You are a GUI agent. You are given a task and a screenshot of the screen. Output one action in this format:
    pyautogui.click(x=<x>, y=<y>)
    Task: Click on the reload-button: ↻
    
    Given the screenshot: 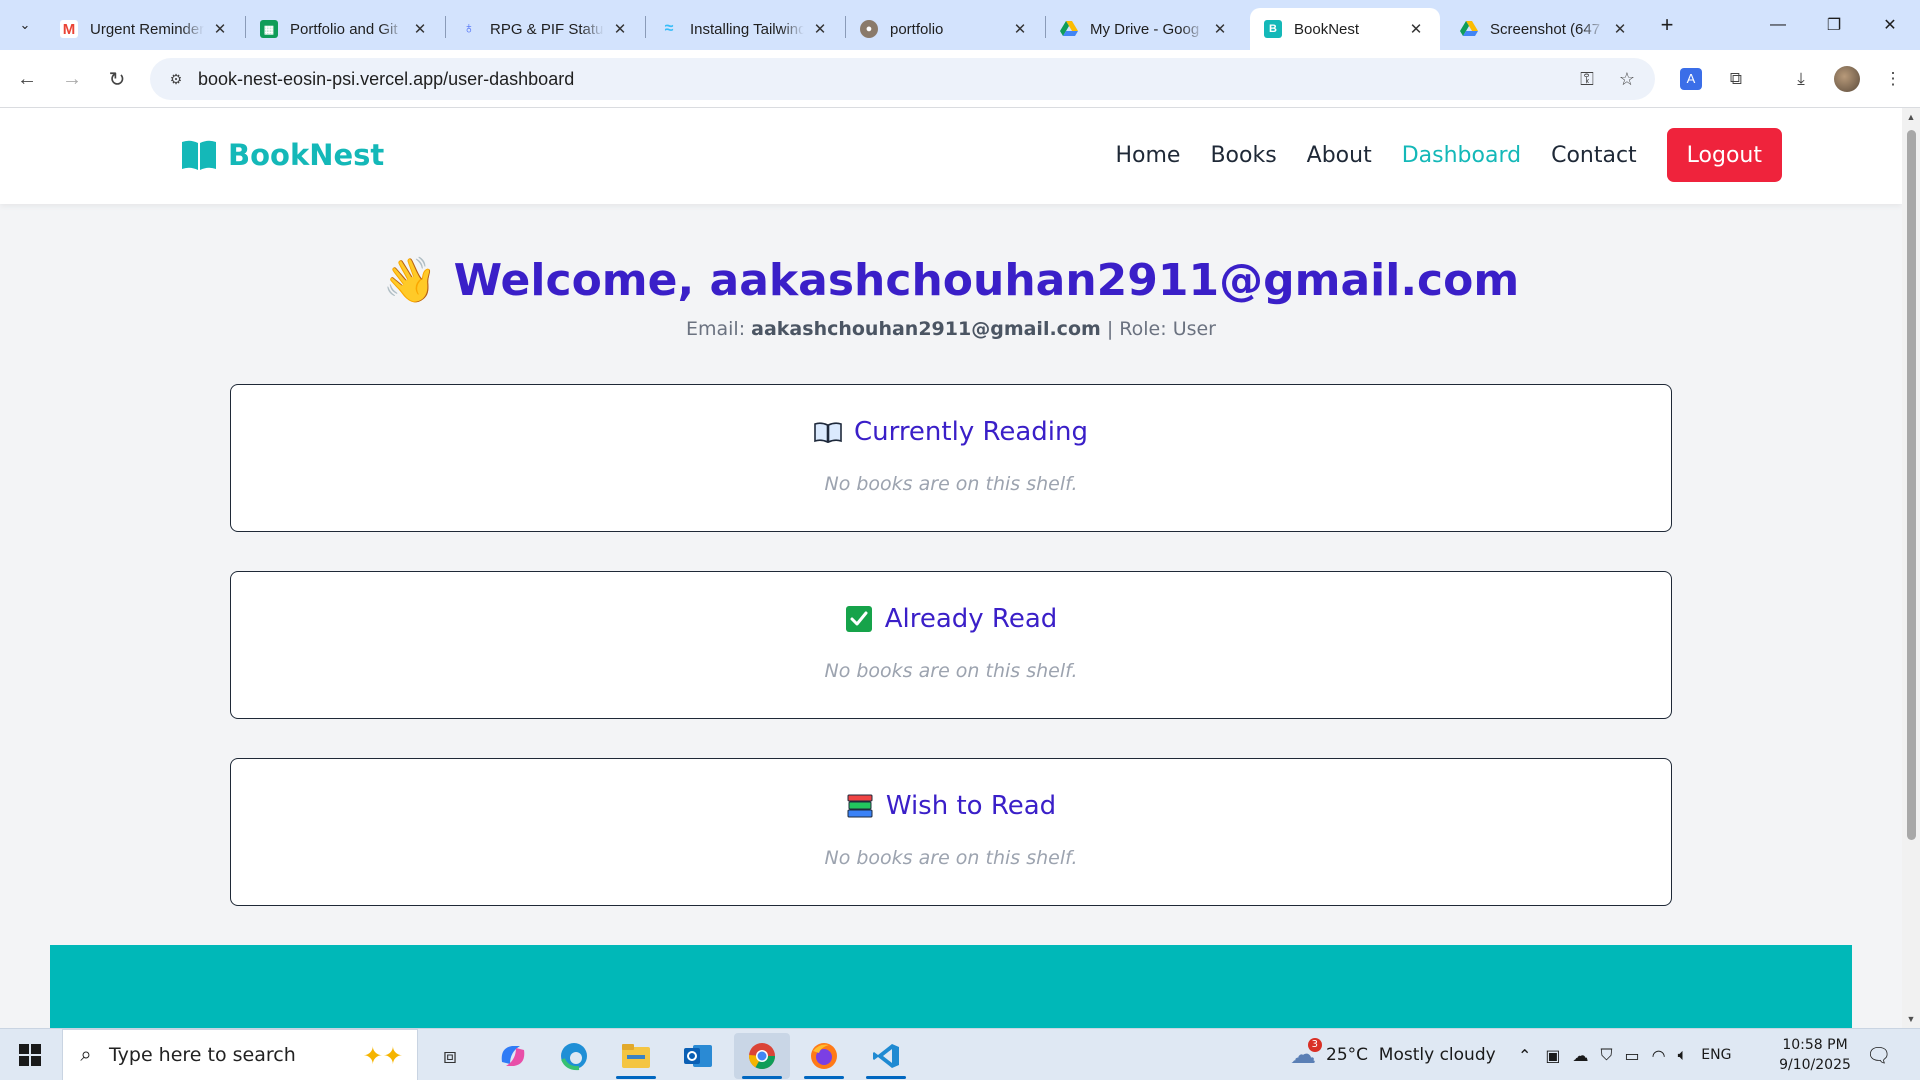 What is the action you would take?
    pyautogui.click(x=117, y=79)
    